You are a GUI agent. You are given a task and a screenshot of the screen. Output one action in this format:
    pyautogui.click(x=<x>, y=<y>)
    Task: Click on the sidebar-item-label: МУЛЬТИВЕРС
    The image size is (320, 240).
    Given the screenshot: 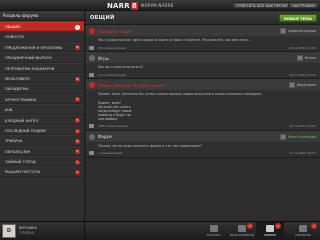 What is the action you would take?
    pyautogui.click(x=18, y=78)
    